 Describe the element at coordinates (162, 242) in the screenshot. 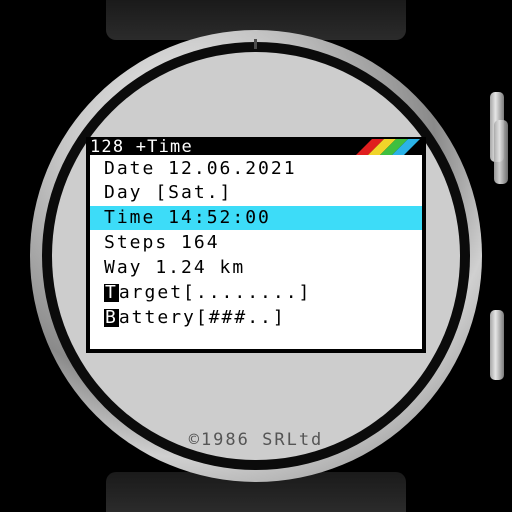

I see `menu-item-label: Steps 164` at that location.